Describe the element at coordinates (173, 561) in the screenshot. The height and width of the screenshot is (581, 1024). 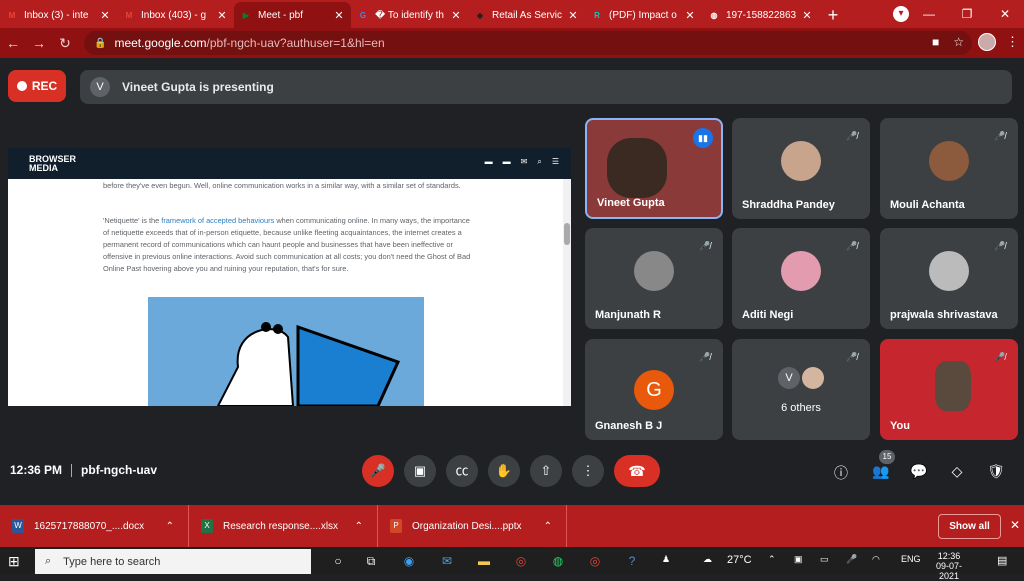
I see `taskbar-search: ⌕ Type here to search` at that location.